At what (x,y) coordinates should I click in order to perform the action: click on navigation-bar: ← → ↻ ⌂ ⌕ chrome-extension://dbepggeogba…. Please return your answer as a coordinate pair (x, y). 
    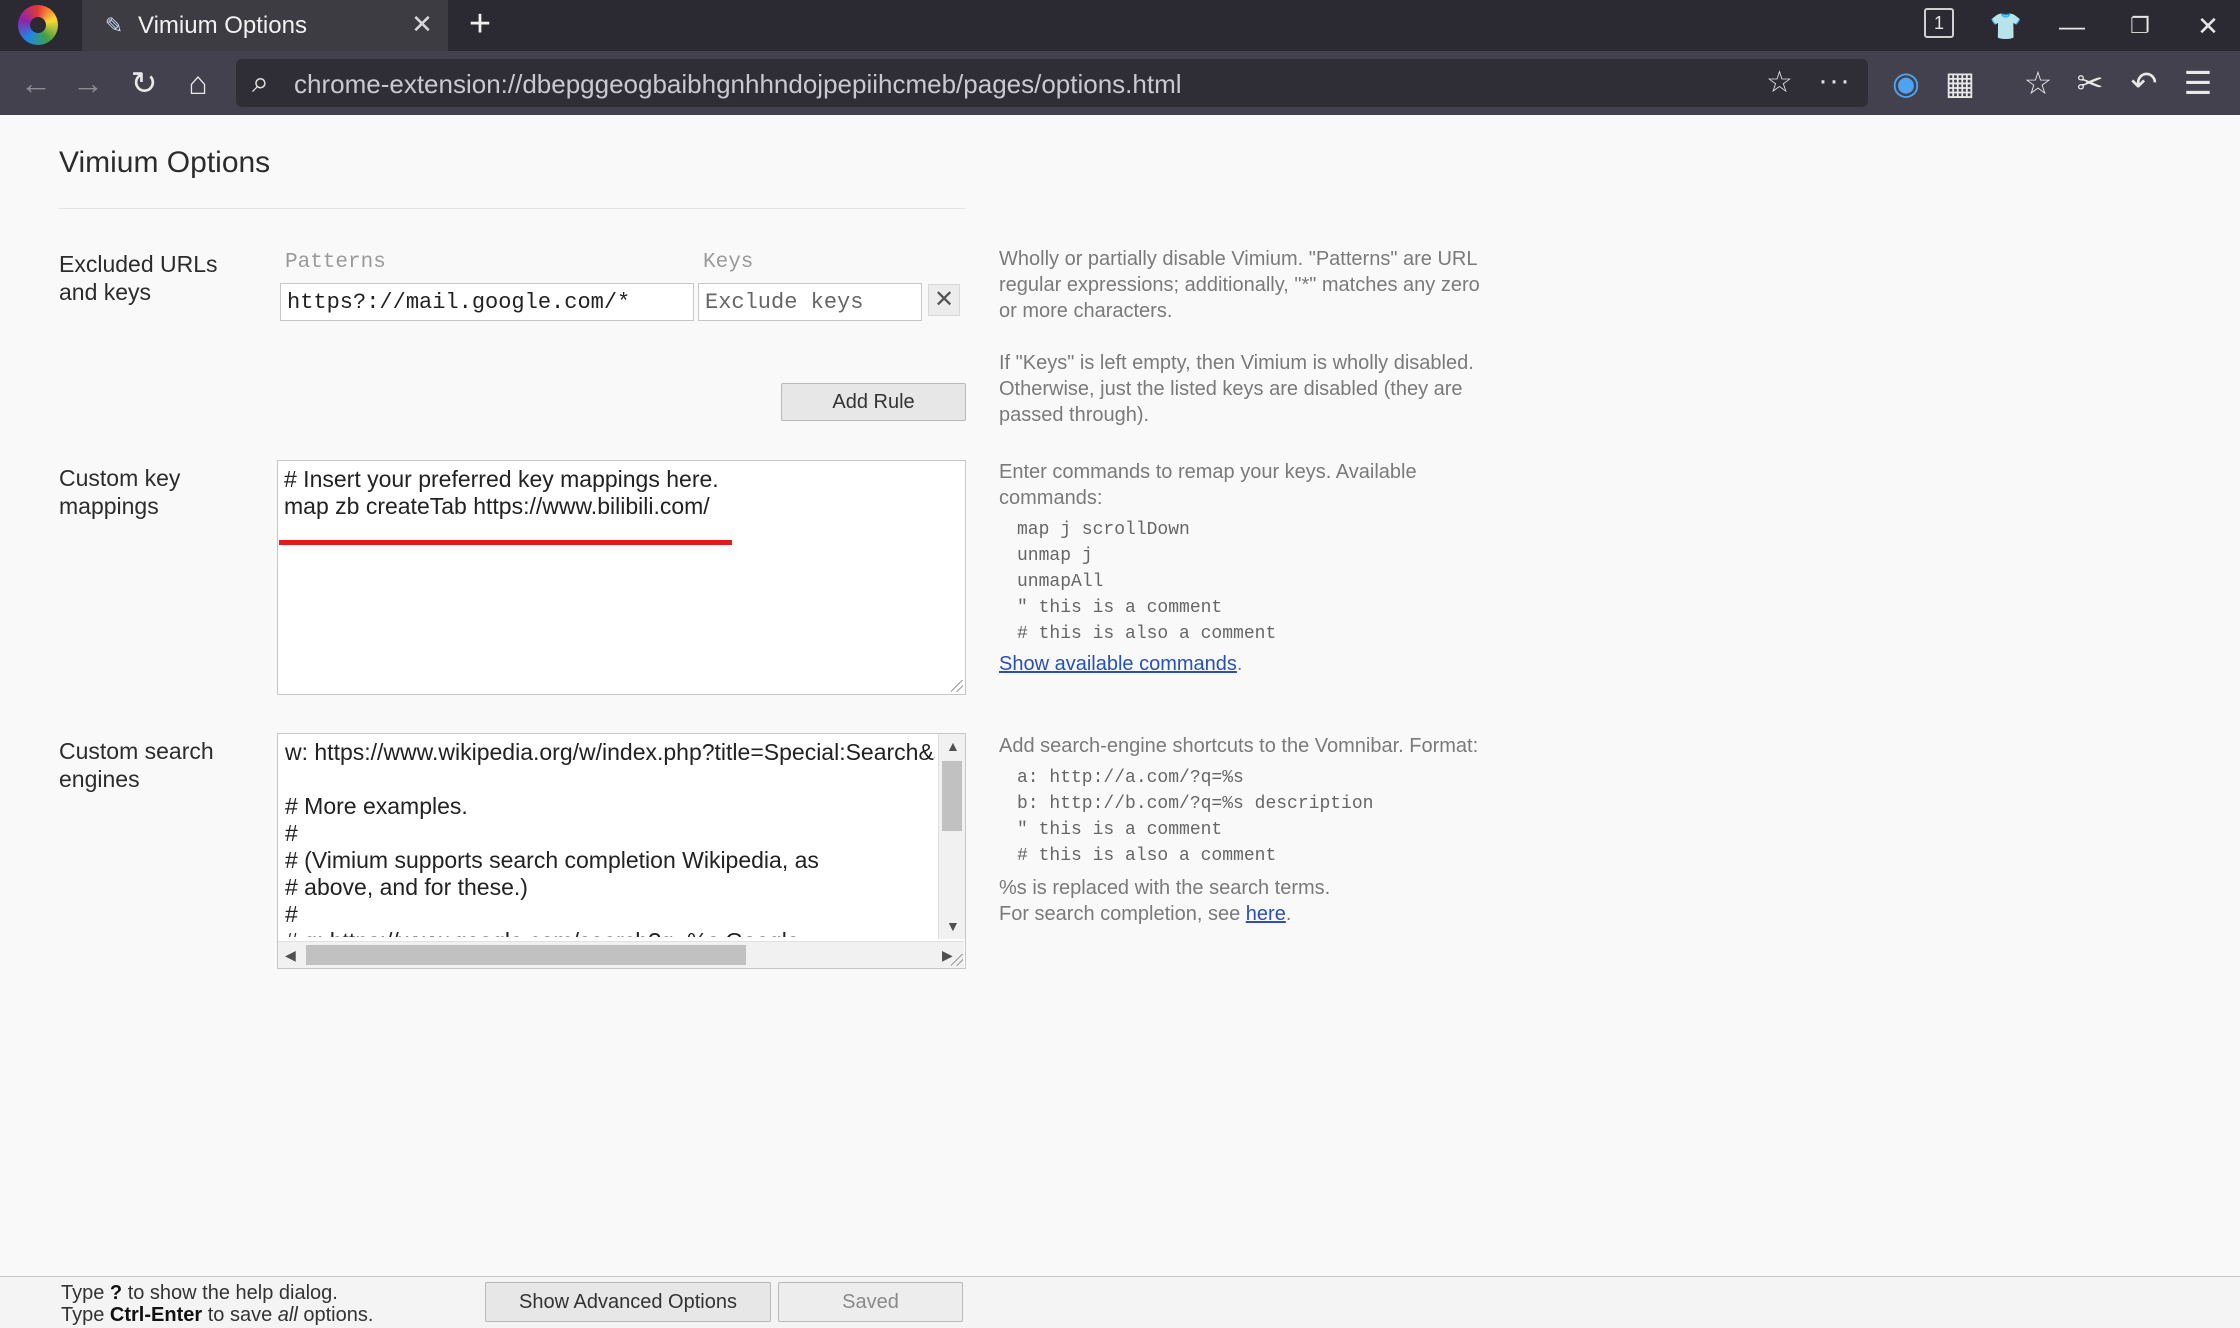
    Looking at the image, I should click on (1120, 83).